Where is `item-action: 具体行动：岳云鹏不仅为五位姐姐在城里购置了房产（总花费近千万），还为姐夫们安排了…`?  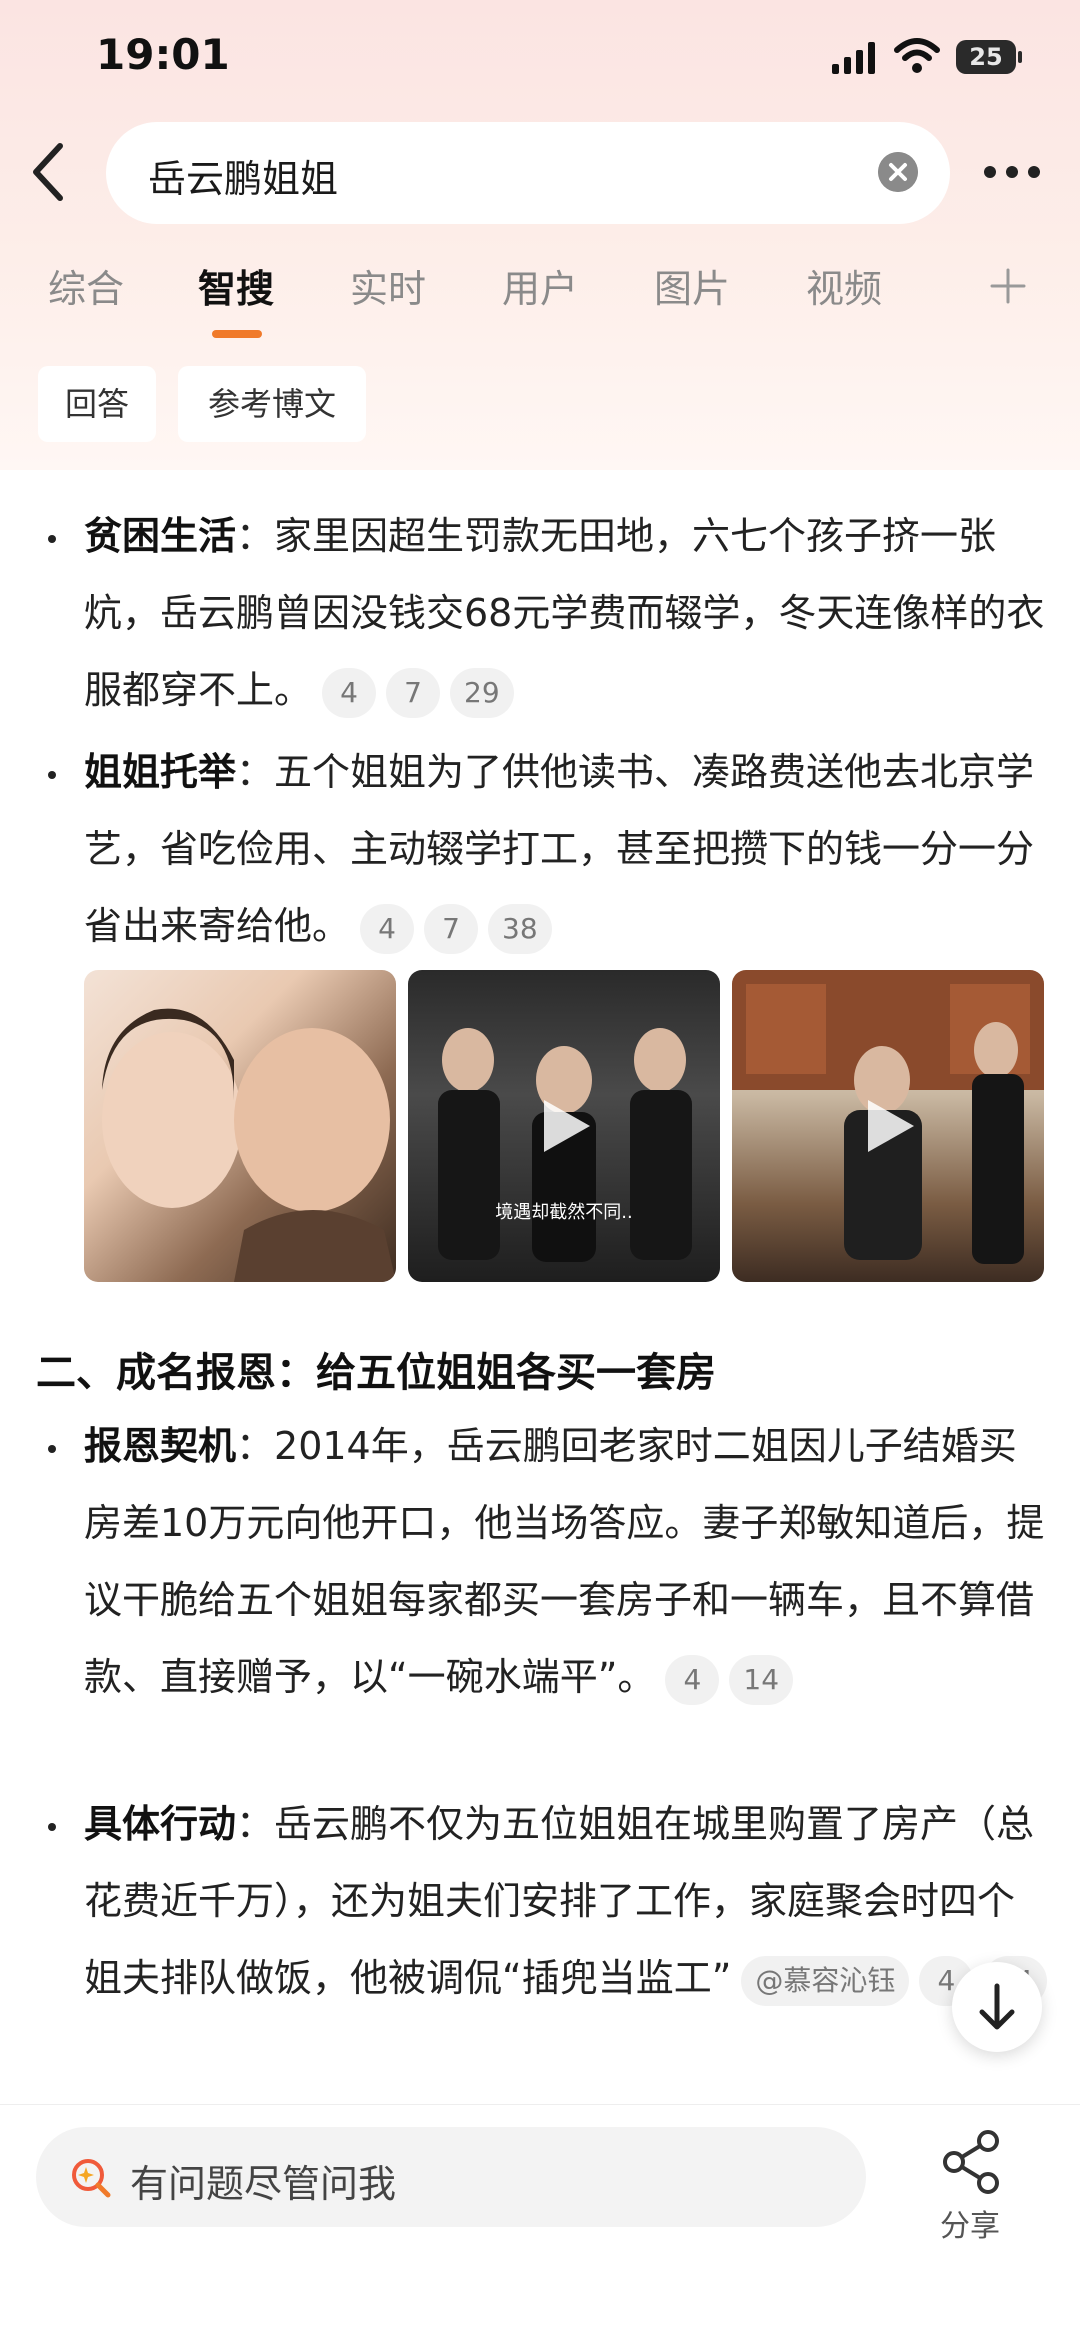 item-action: 具体行动：岳云鹏不仅为五位姐姐在城里购置了房产（总花费近千万），还为姐夫们安排了… is located at coordinates (567, 1901).